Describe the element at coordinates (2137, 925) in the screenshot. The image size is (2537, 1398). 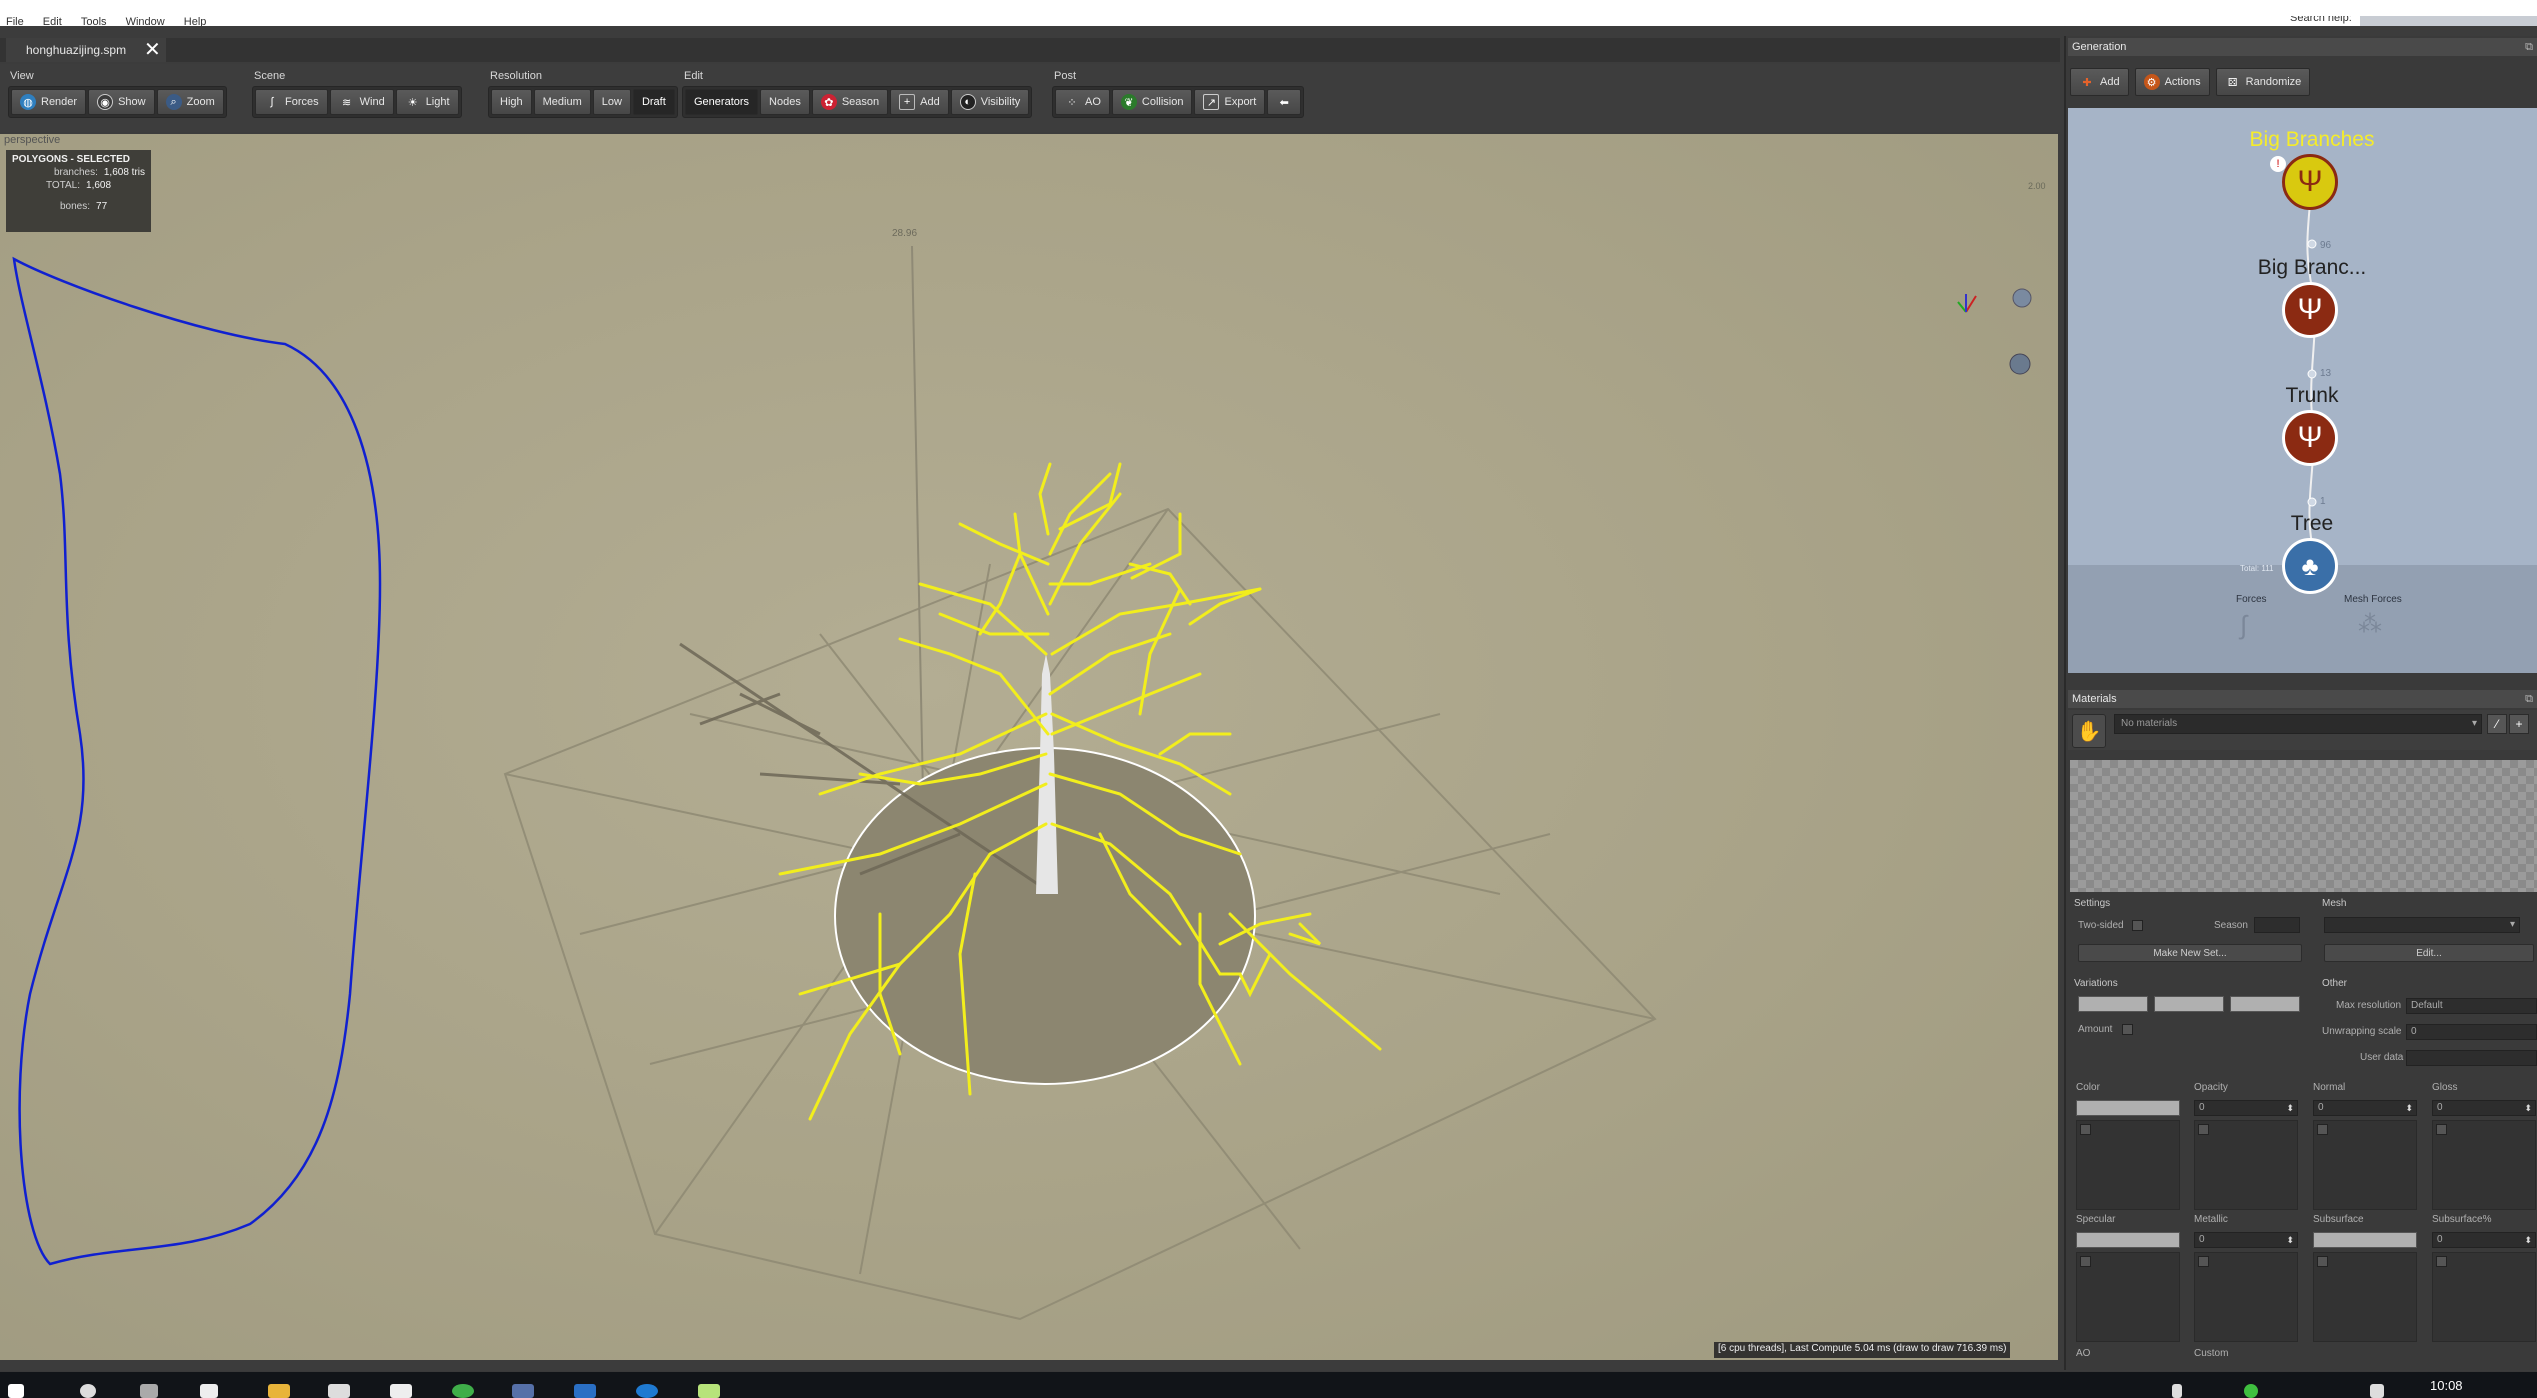
I see `two-sided-checkbox` at that location.